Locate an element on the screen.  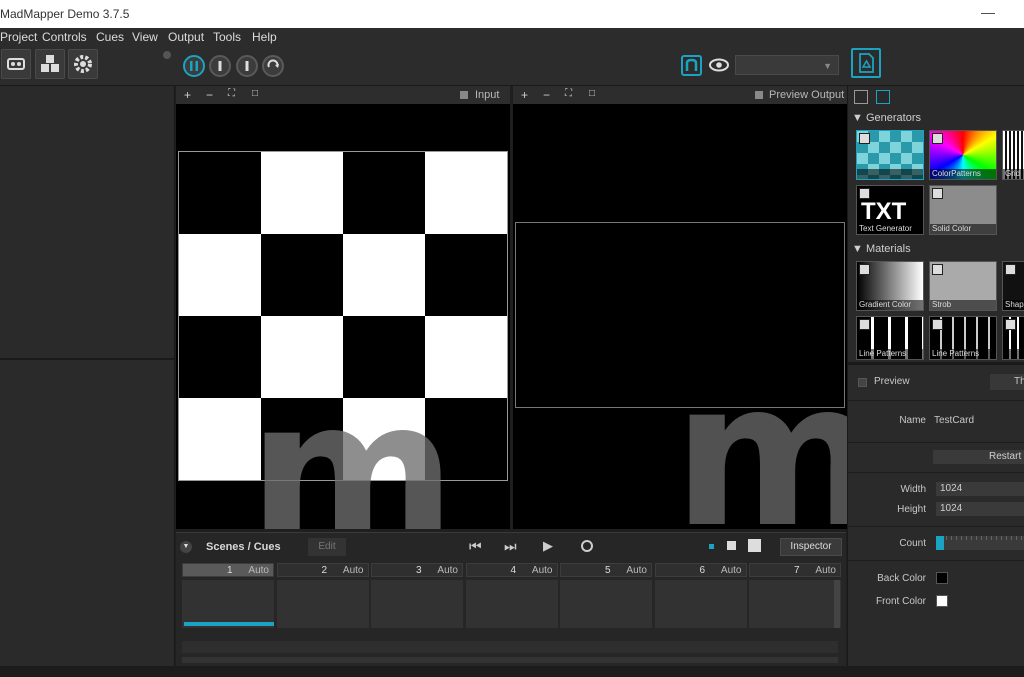
settings-button is located at coordinates (83, 64).